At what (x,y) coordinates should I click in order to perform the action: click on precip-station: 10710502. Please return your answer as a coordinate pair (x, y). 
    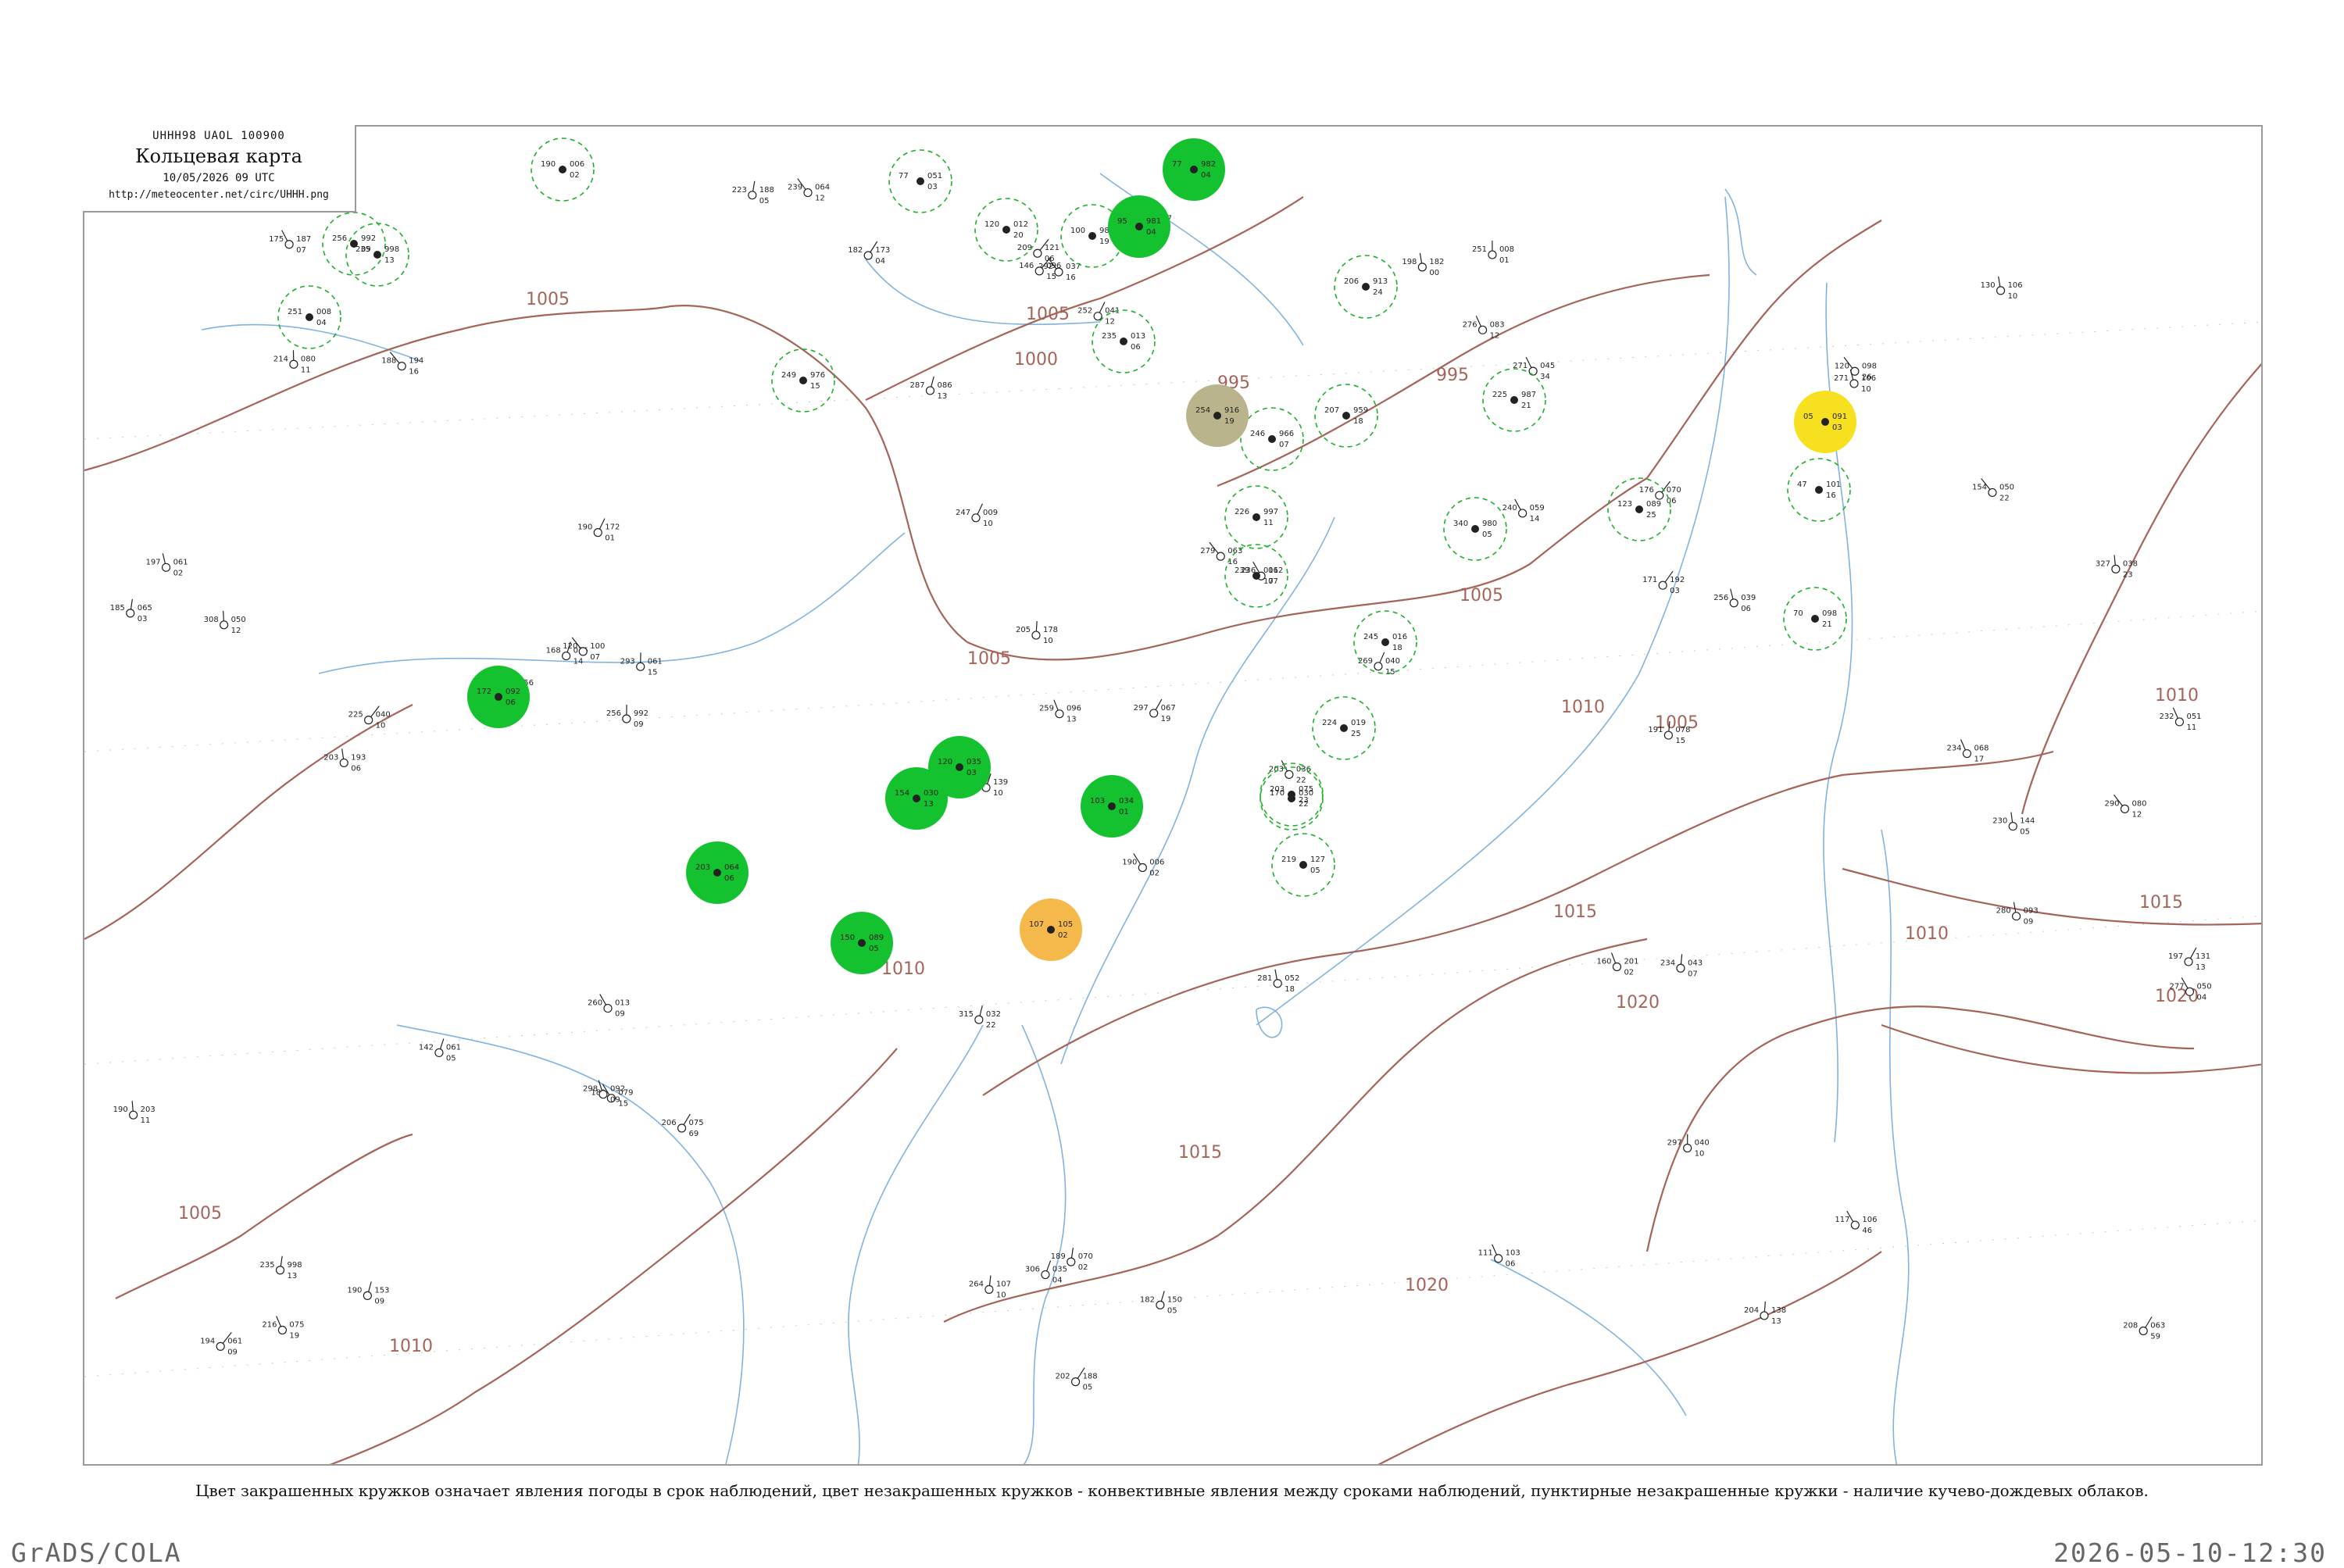
    Looking at the image, I should click on (1051, 930).